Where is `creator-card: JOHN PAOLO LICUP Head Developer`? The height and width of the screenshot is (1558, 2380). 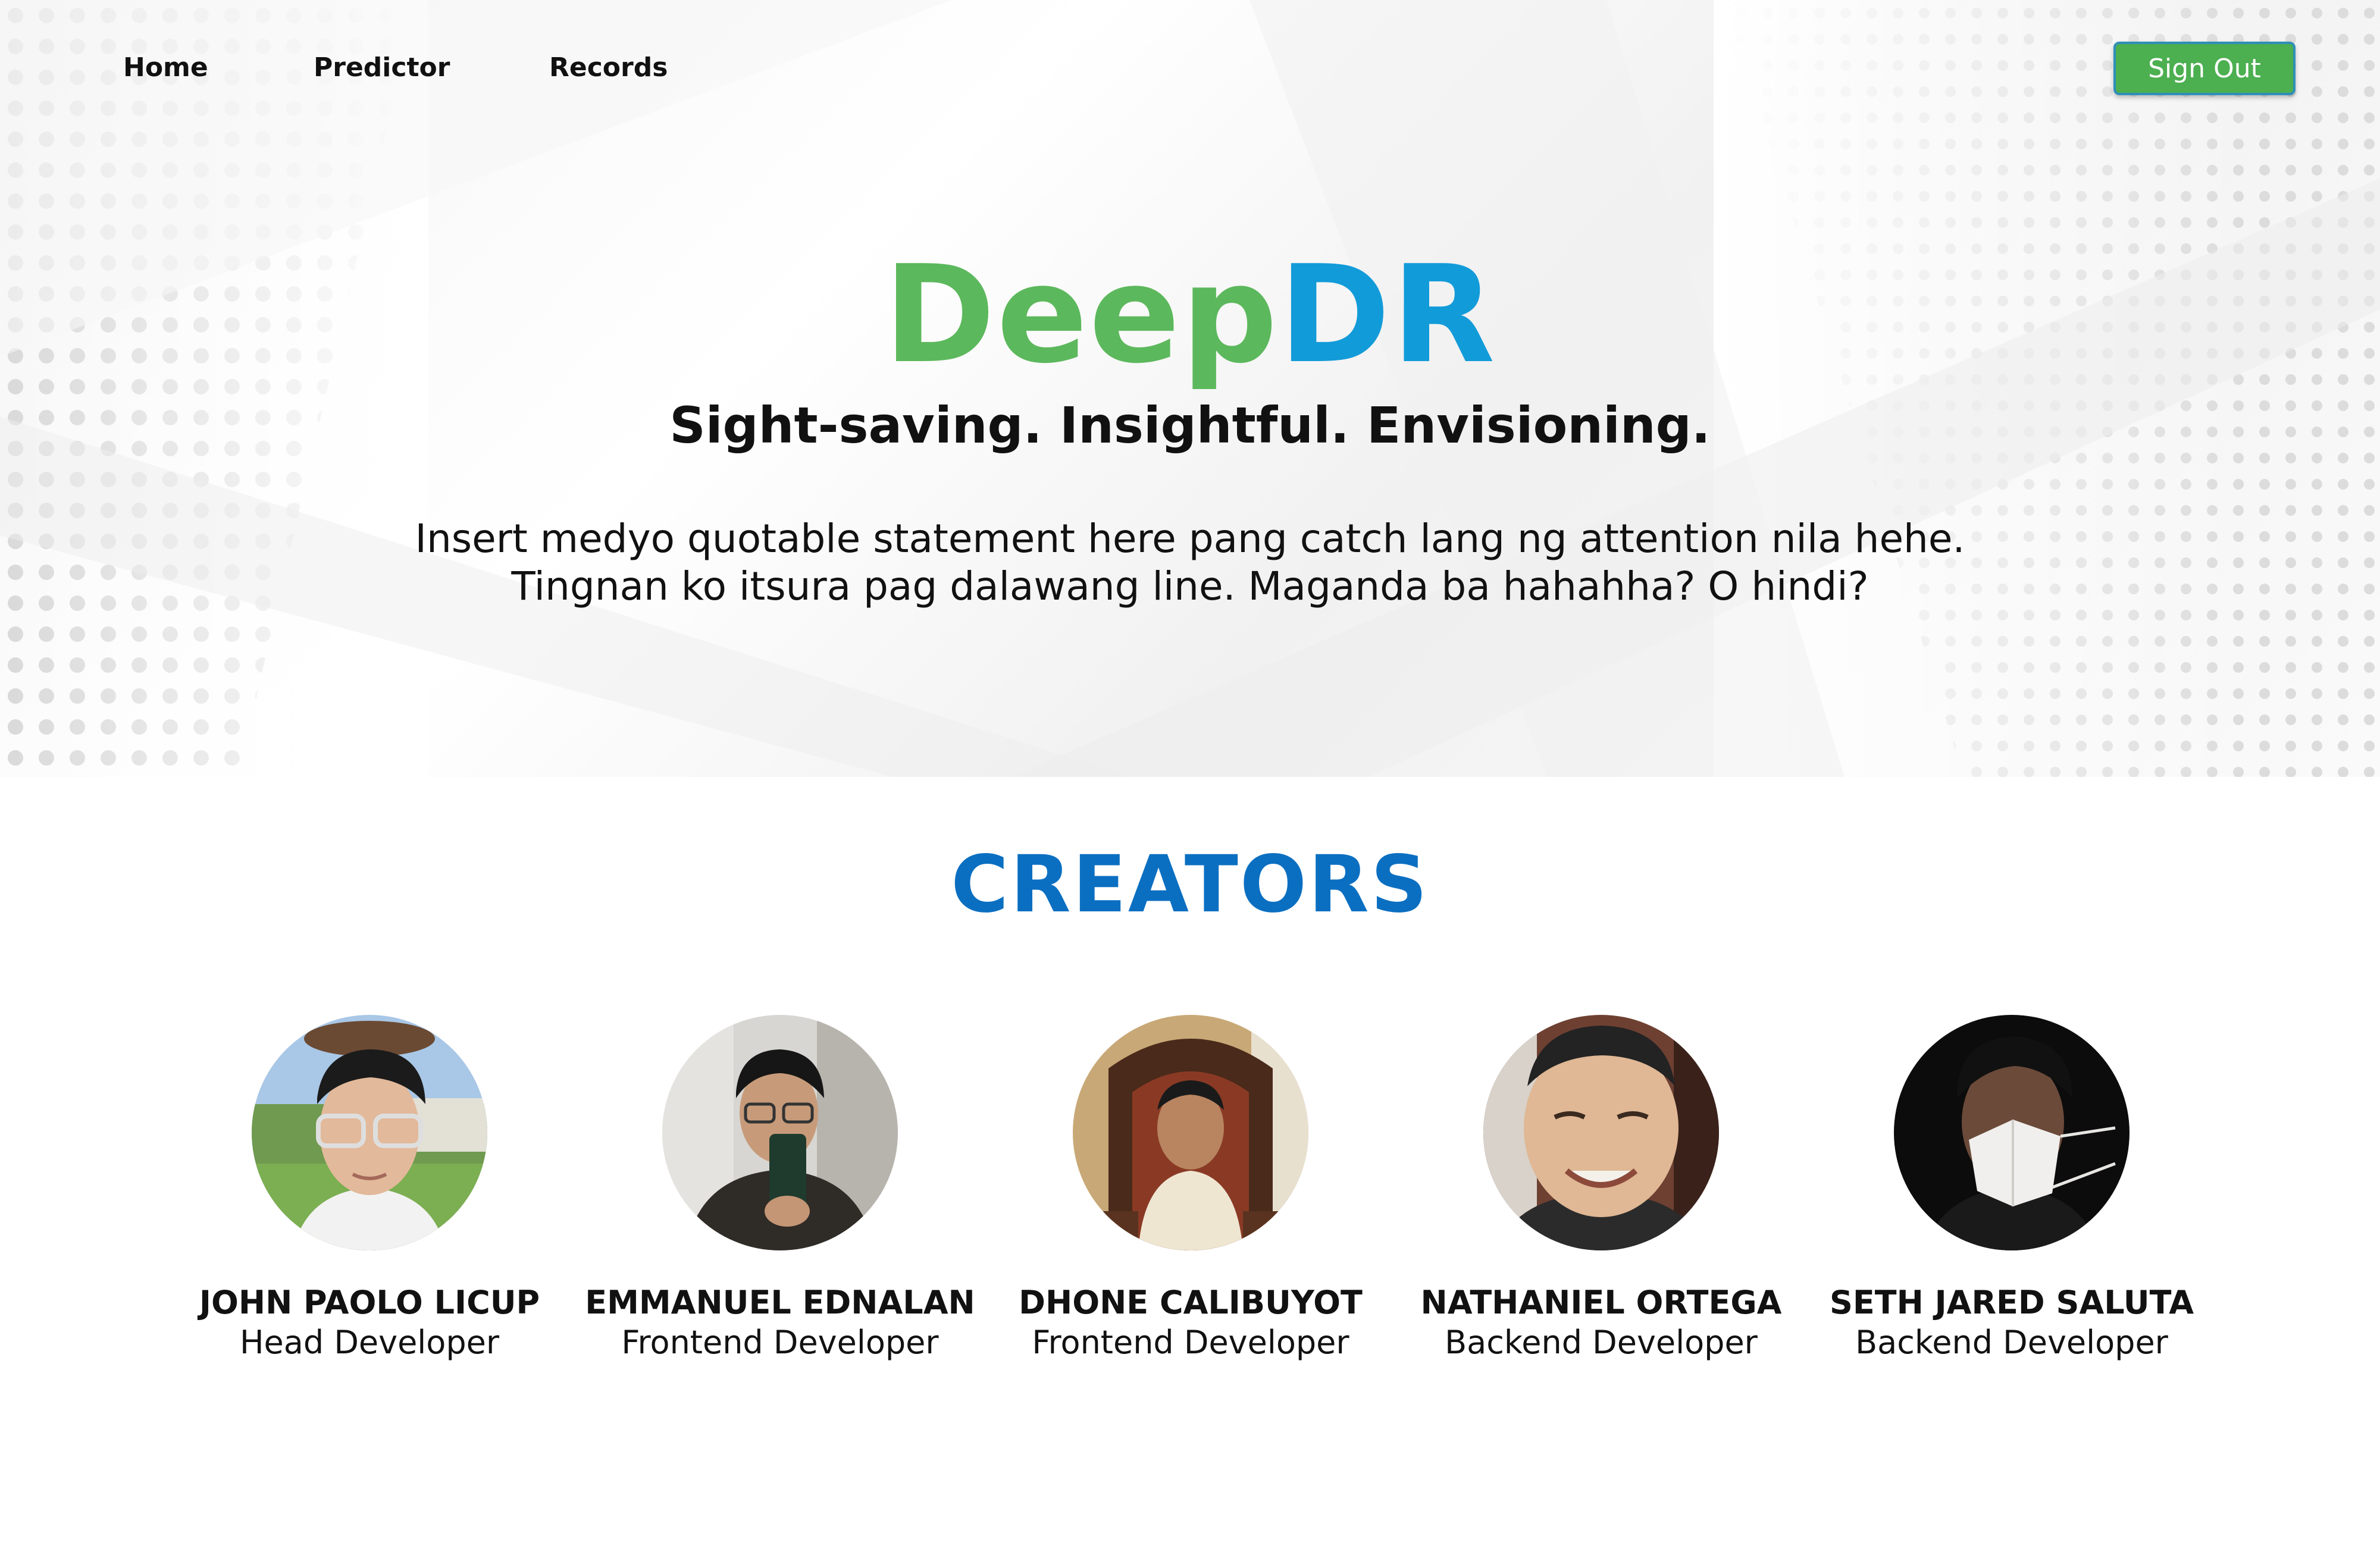 creator-card: JOHN PAOLO LICUP Head Developer is located at coordinates (369, 1188).